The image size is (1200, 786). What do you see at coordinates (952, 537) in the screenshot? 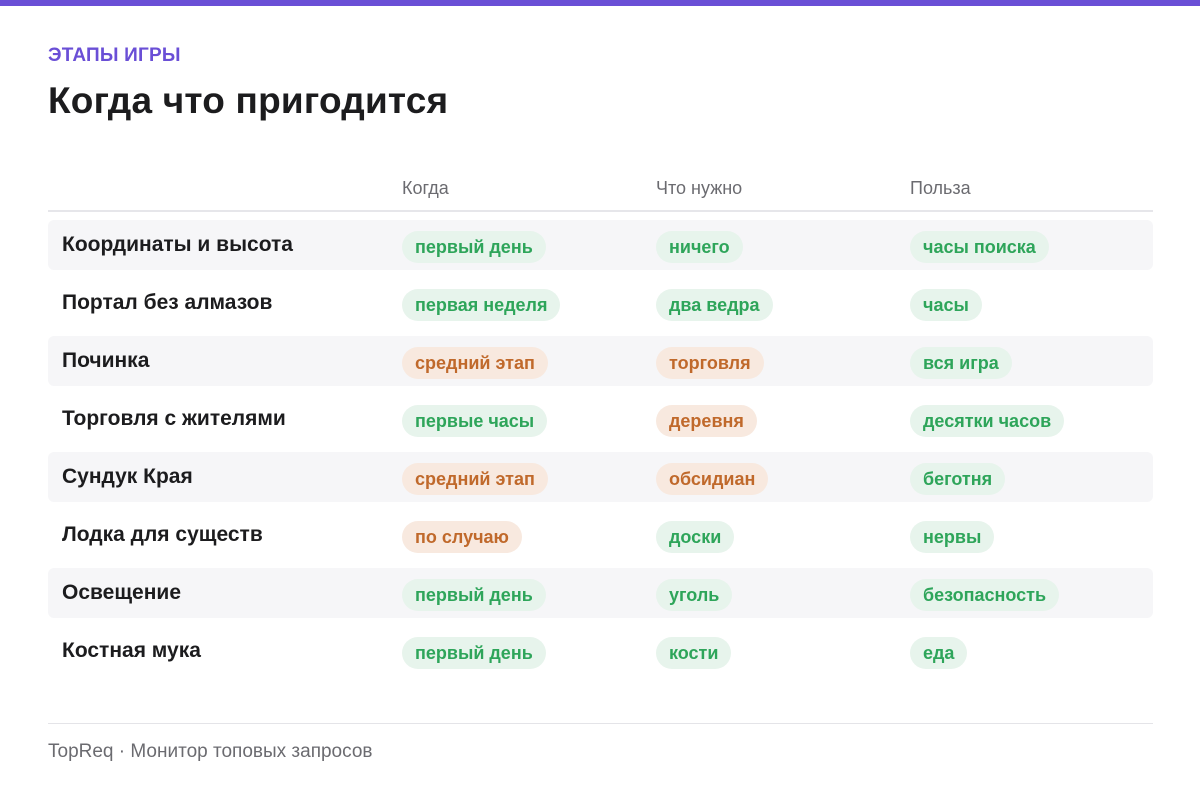
I see `pill-benefit: нервы` at bounding box center [952, 537].